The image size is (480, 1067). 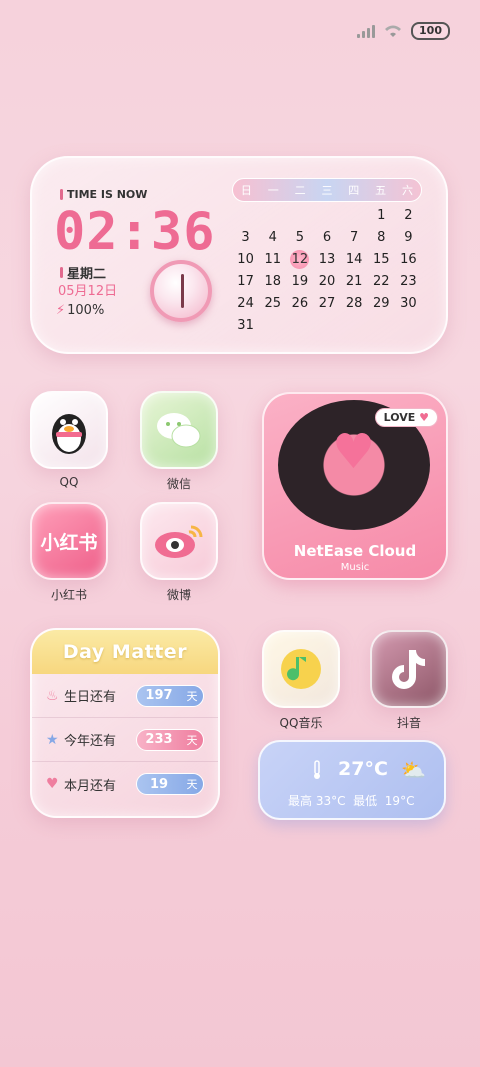 I want to click on date: 05月12日, so click(x=88, y=291).